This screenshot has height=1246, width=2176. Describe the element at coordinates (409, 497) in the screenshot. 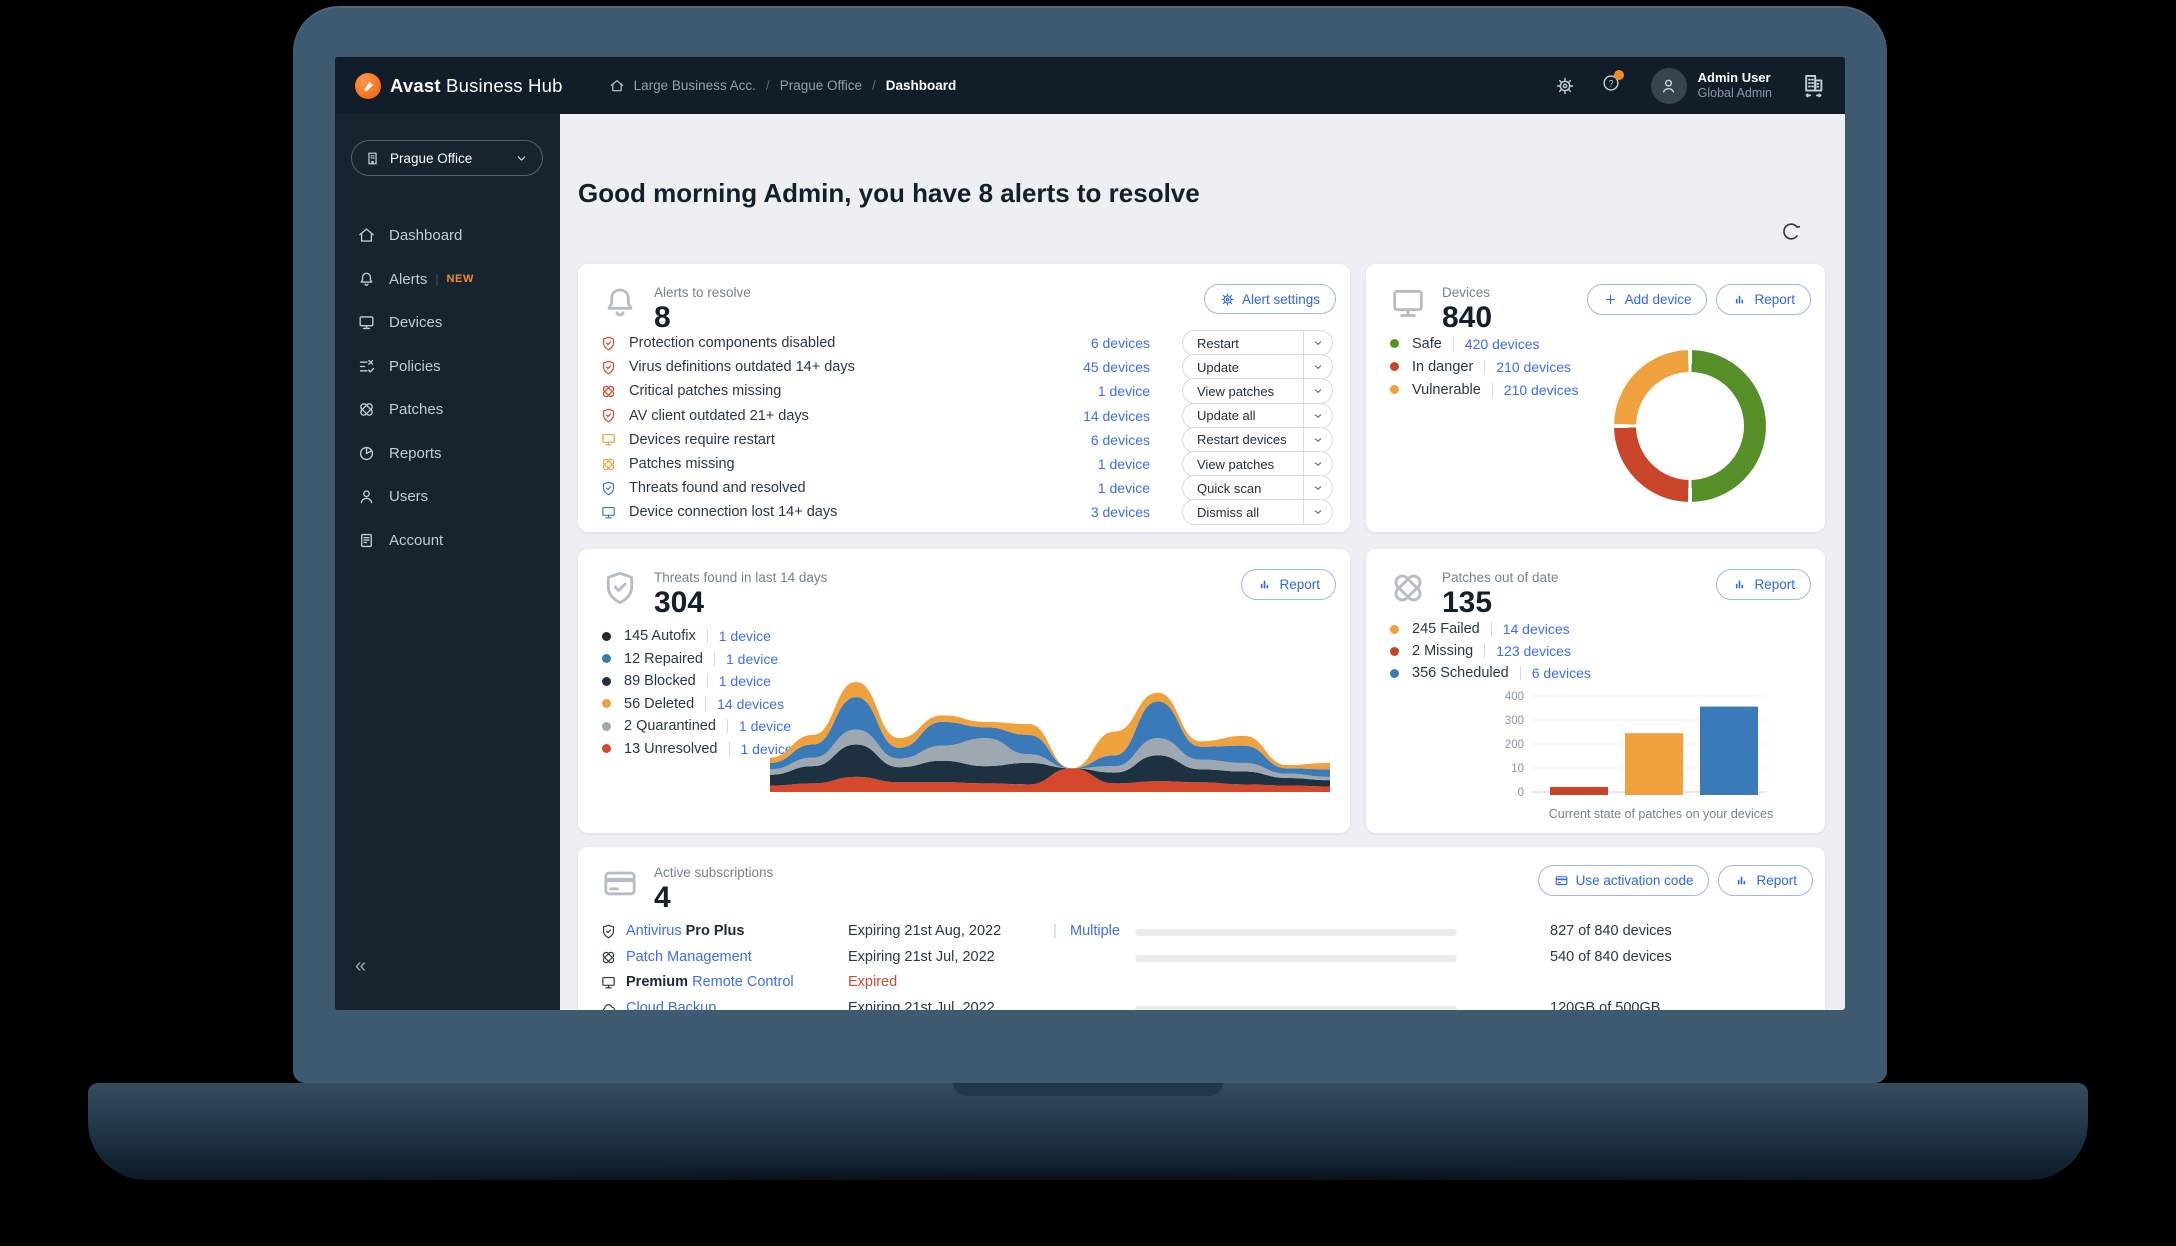

I see `sidebar-item-label: Users` at that location.